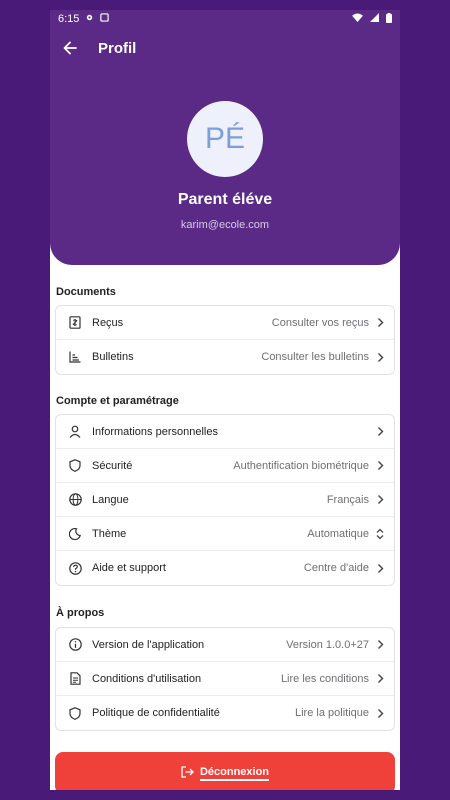  What do you see at coordinates (112, 465) in the screenshot?
I see `row-label: Sécurité` at bounding box center [112, 465].